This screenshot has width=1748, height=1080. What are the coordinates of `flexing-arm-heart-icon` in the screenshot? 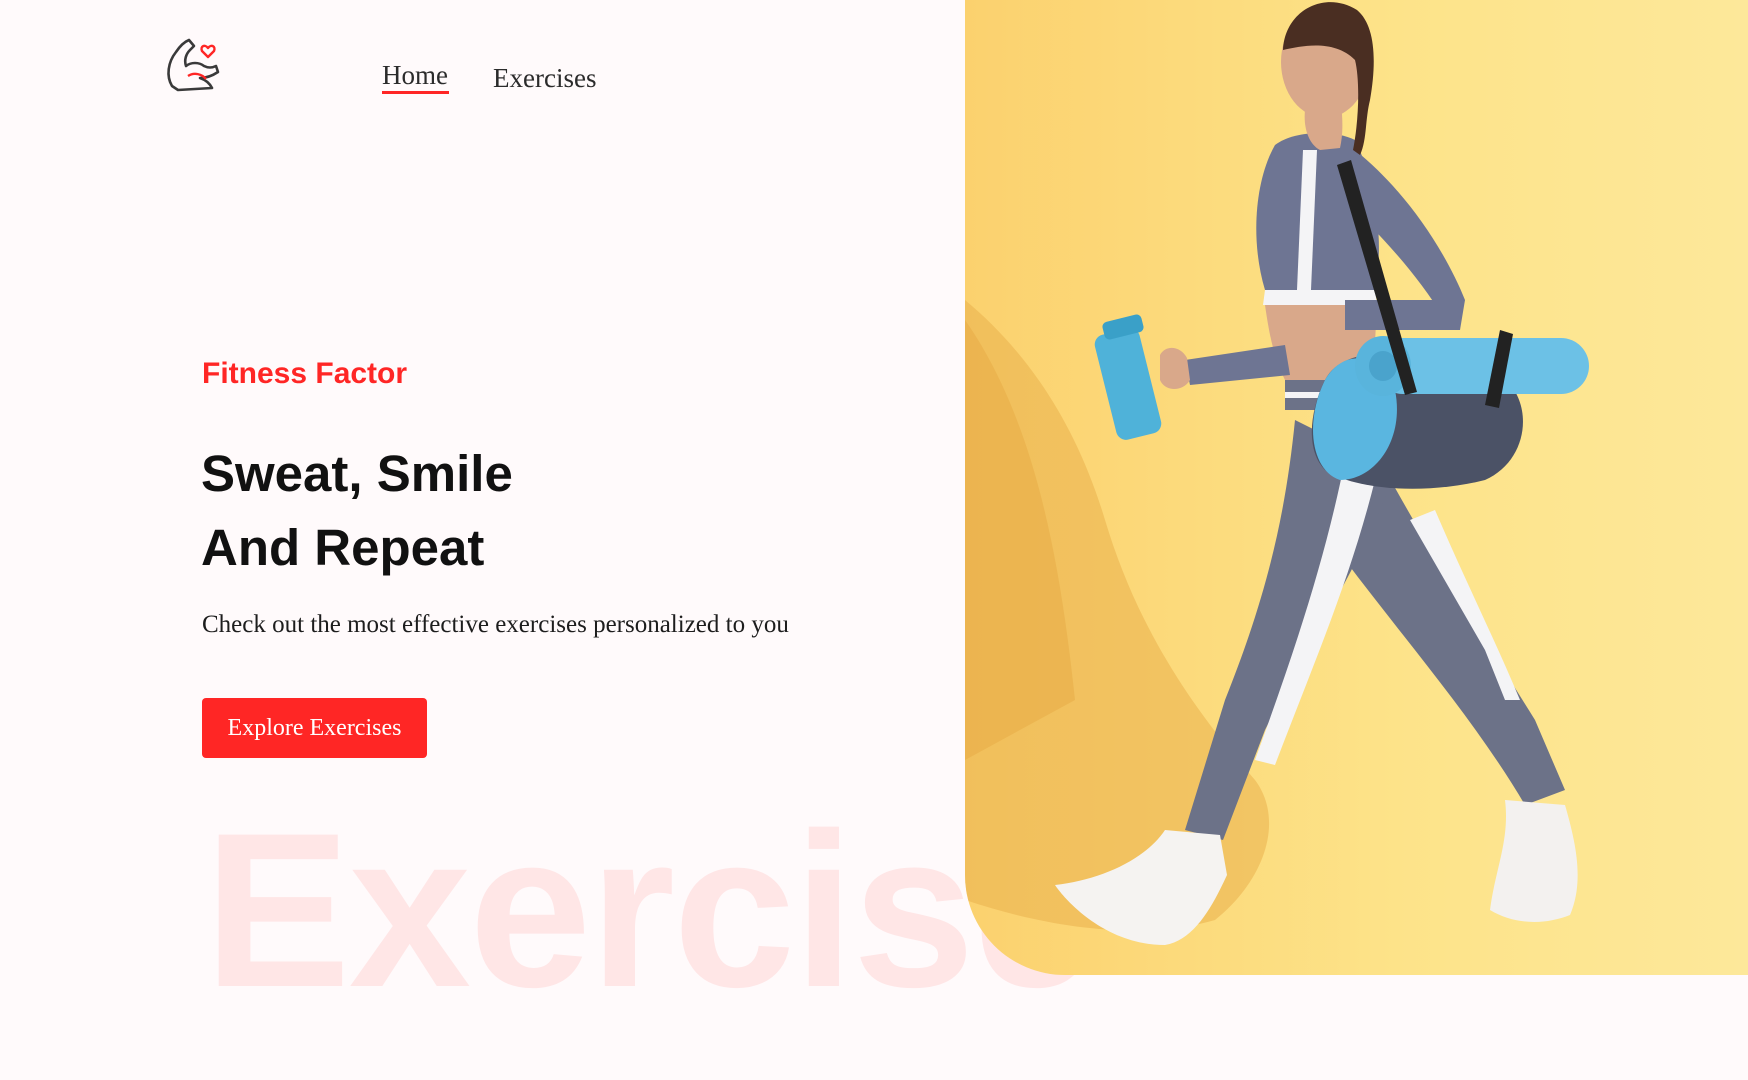 It's located at (194, 63).